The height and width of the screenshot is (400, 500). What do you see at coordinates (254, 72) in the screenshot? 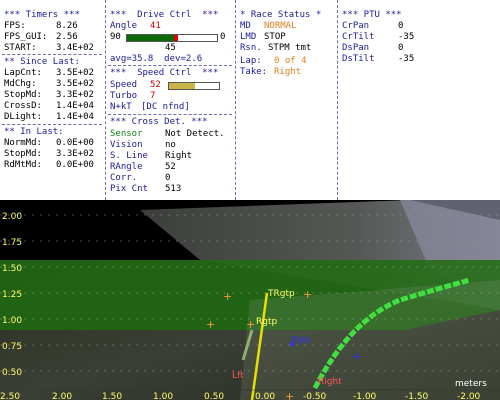
I see `take-label: Take:` at bounding box center [254, 72].